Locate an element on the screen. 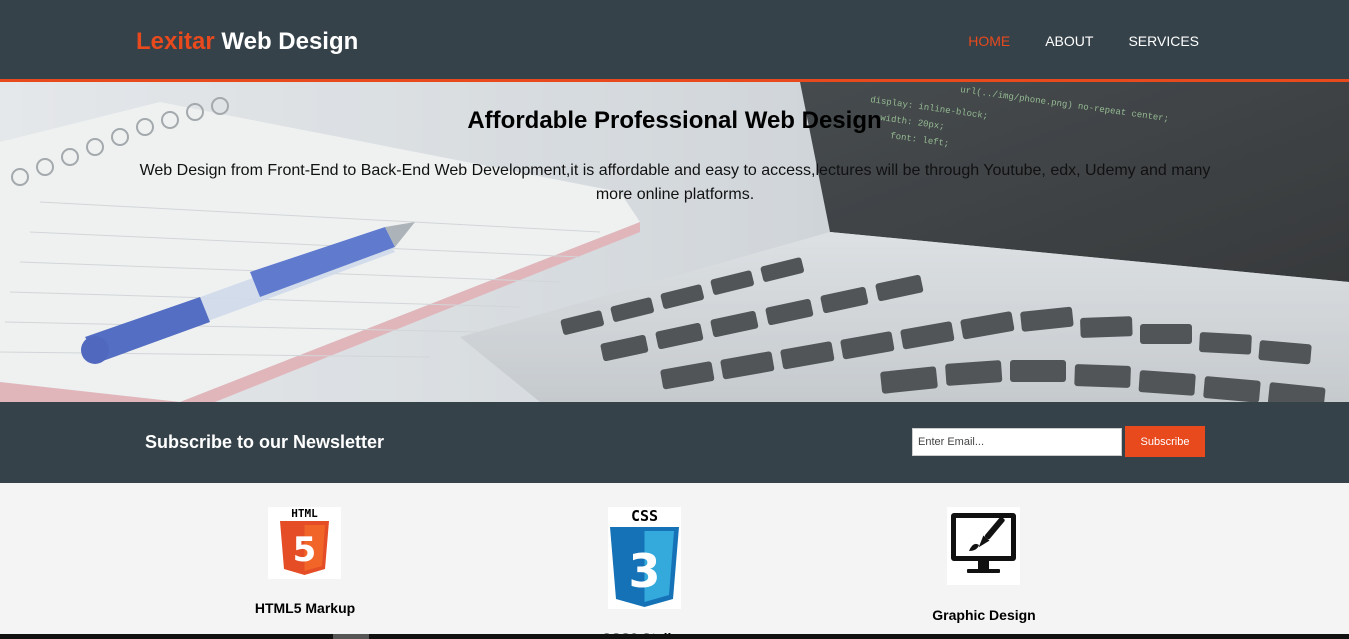  html5-digit: 5 is located at coordinates (305, 550).